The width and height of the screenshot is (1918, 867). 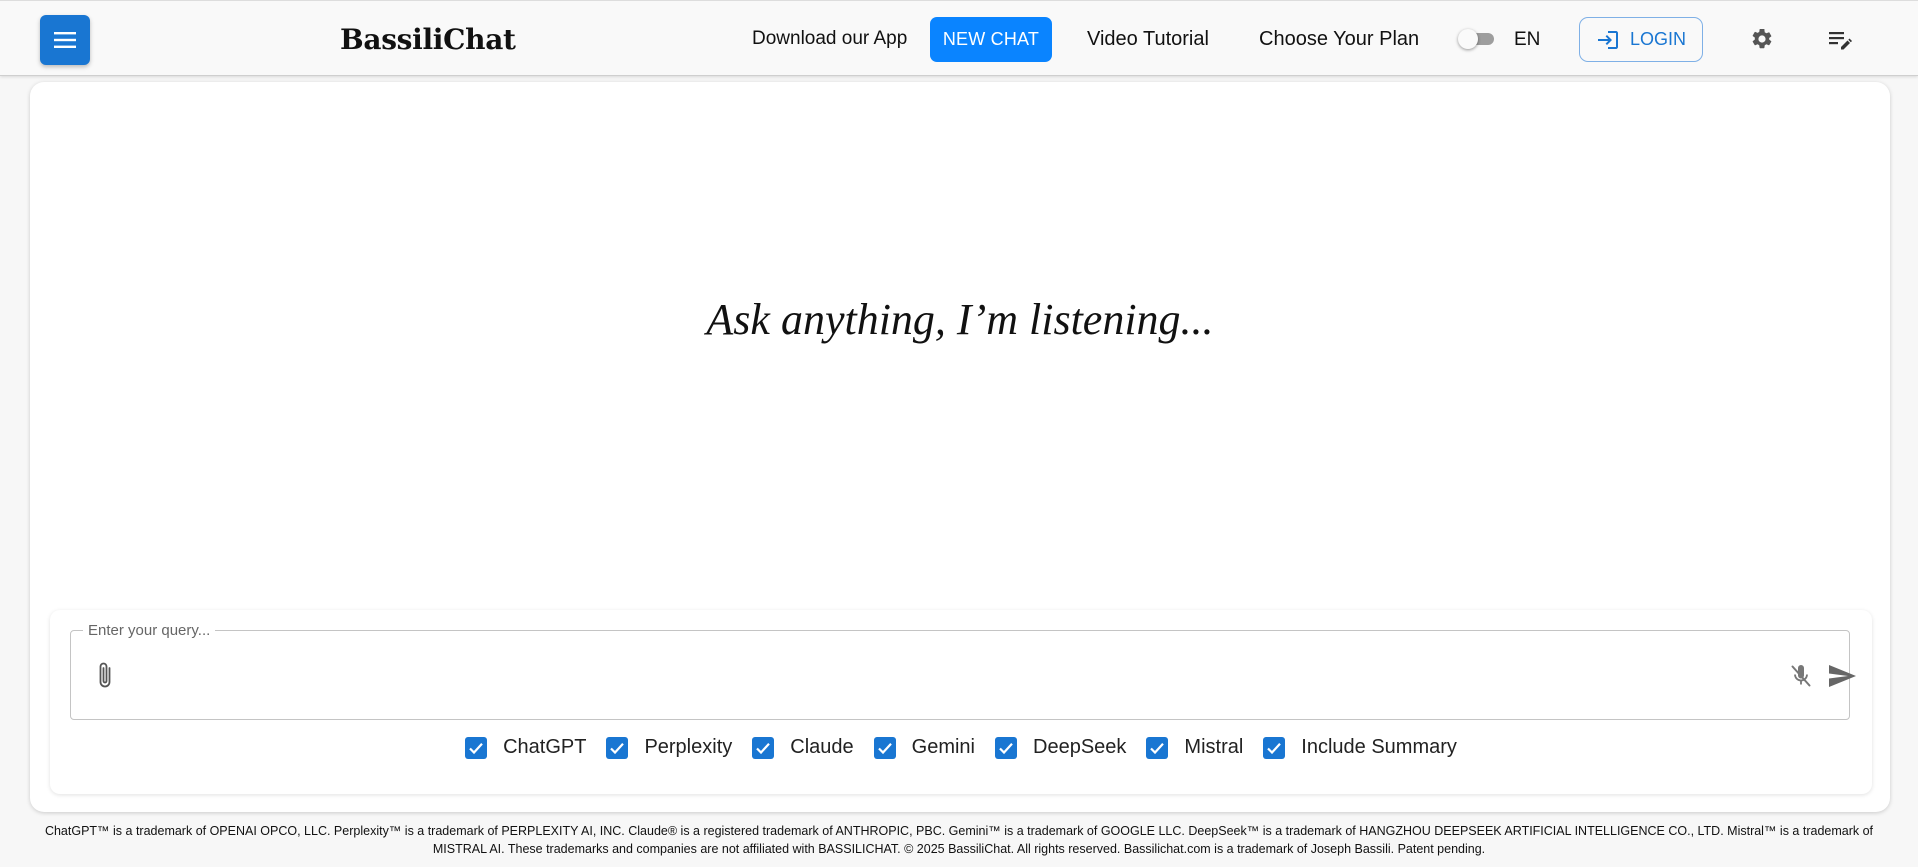 What do you see at coordinates (545, 747) in the screenshot?
I see `checkbox-label: ChatGPT` at bounding box center [545, 747].